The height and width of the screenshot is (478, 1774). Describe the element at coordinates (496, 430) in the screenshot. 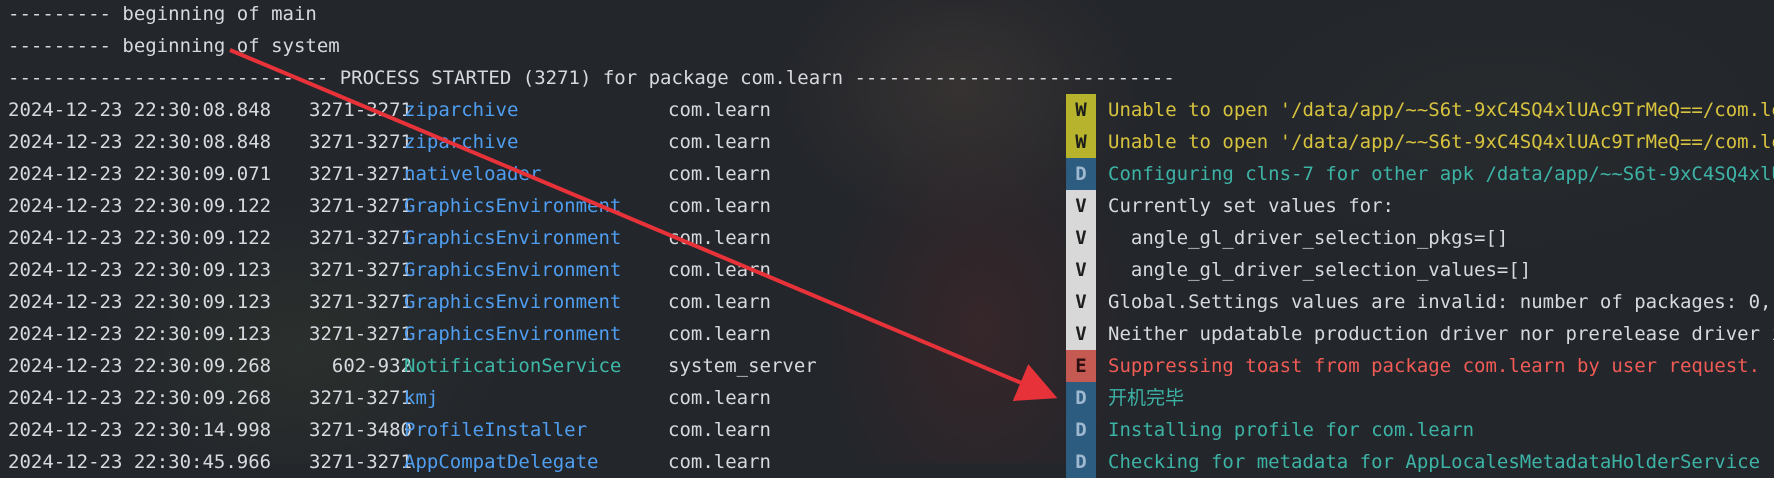

I see `log-tag: ProfileInstaller` at that location.